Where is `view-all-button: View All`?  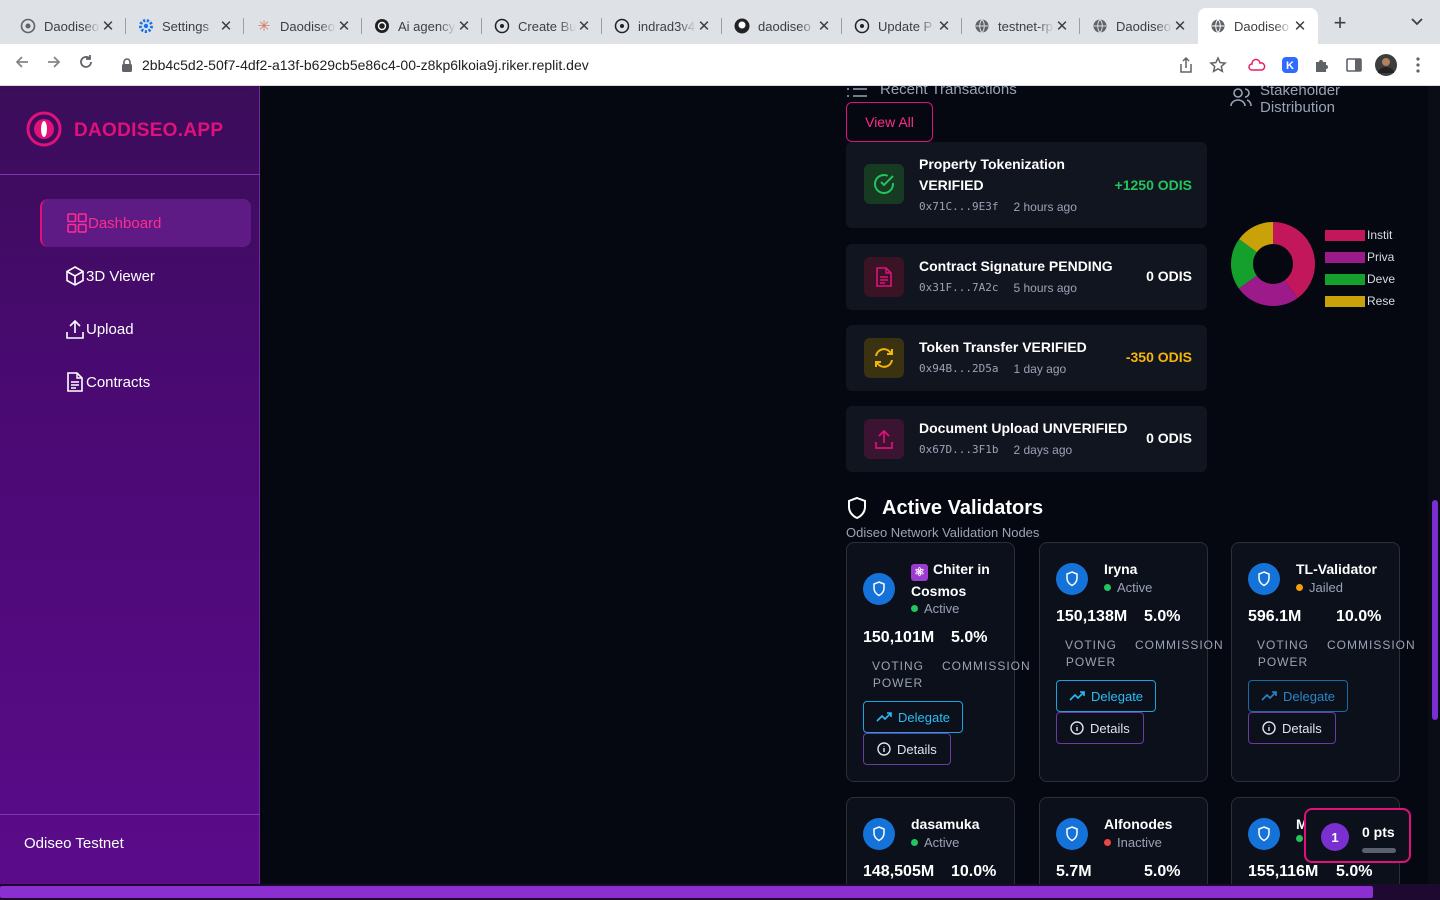
view-all-button: View All is located at coordinates (889, 122).